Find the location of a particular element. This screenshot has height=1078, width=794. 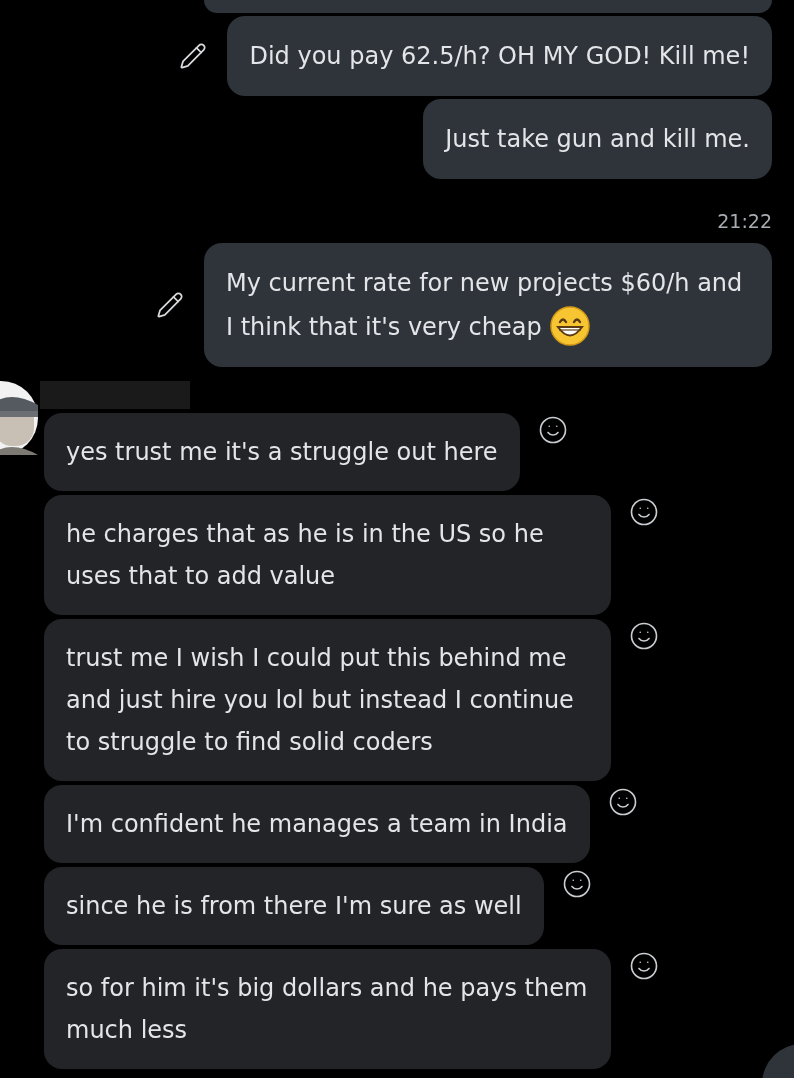

message-bubble: Did you pay 62.5/h? OH MY GOD! Kill me! is located at coordinates (499, 56).